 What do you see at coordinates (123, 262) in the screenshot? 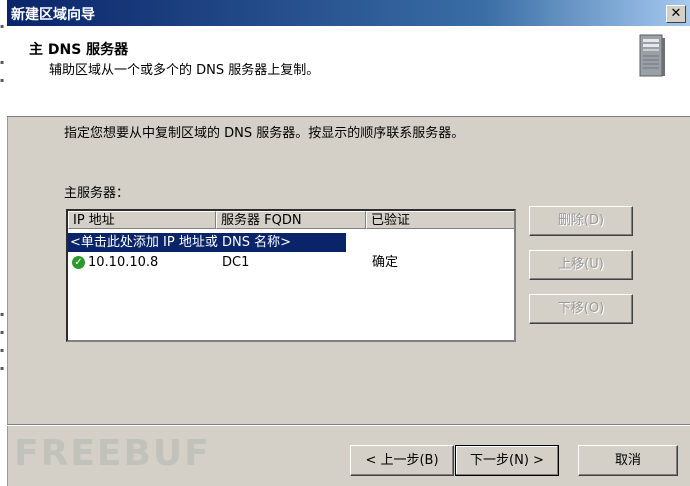
I see `row-ip: 10.10.10.8` at bounding box center [123, 262].